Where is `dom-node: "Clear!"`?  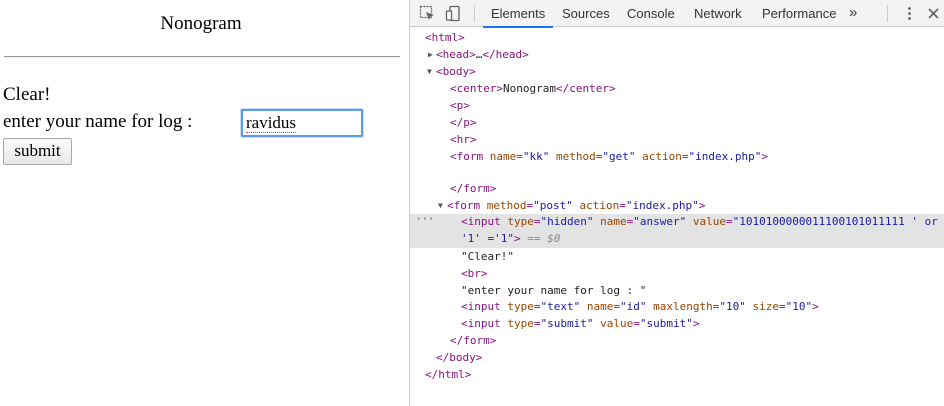
dom-node: "Clear!" is located at coordinates (677, 257).